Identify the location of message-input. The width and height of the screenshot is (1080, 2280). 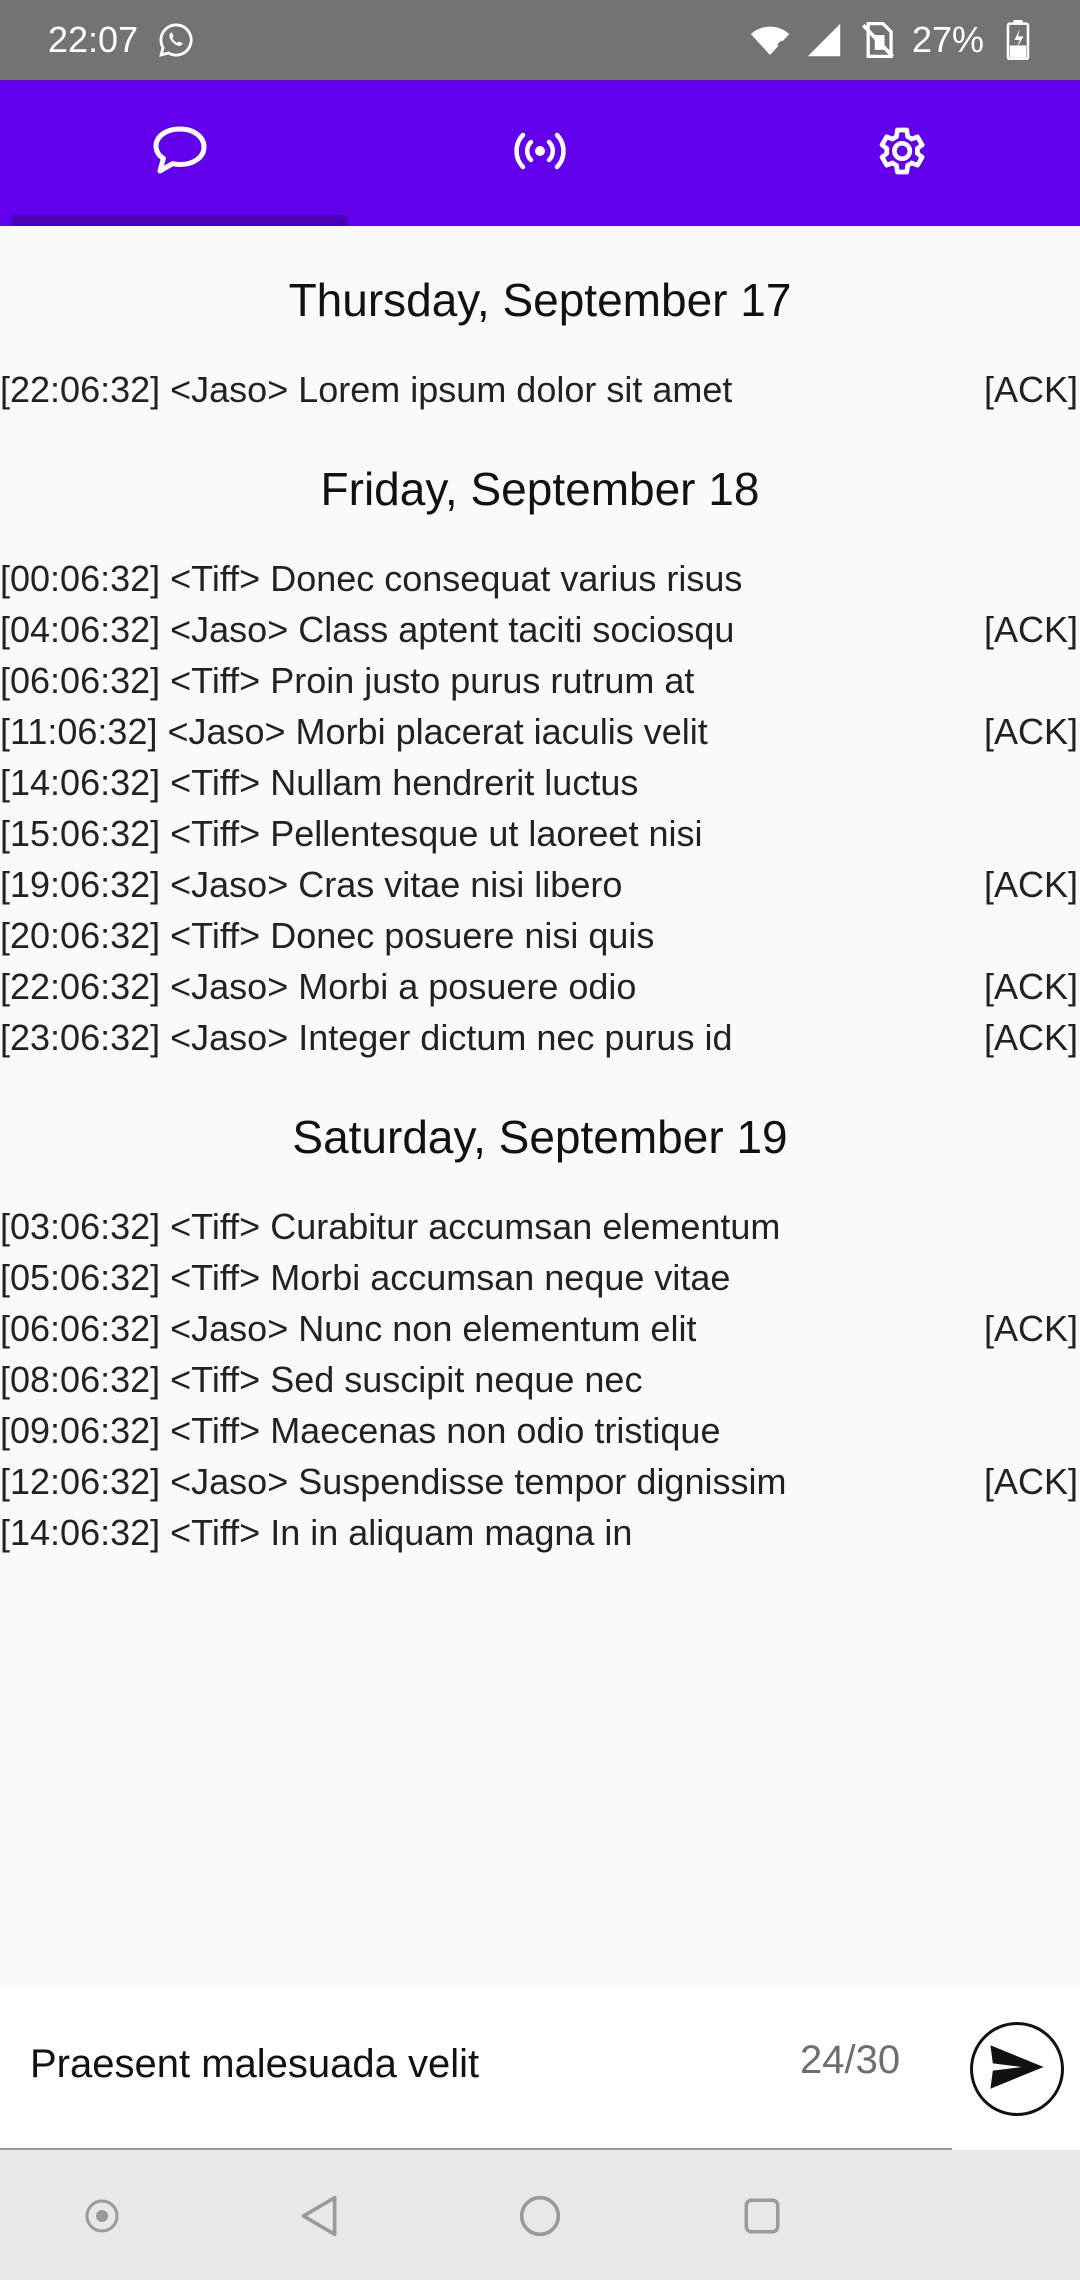
(350, 2064).